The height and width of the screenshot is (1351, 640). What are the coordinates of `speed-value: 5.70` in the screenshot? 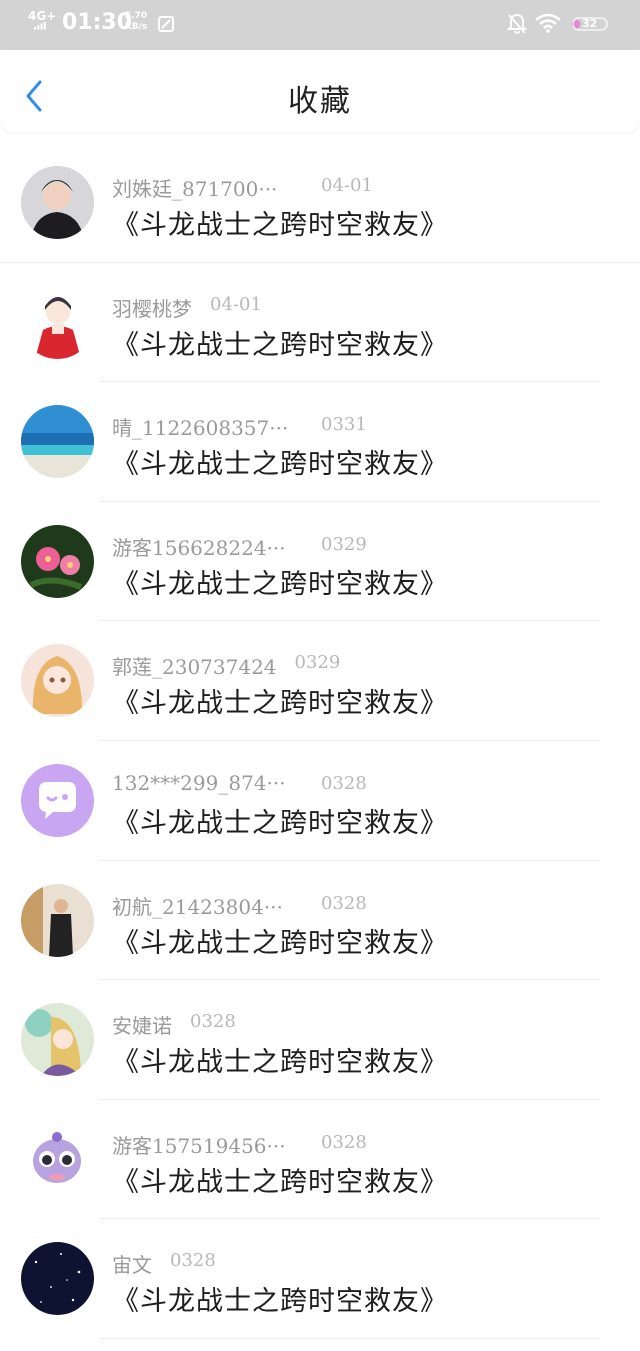 It's located at (136, 16).